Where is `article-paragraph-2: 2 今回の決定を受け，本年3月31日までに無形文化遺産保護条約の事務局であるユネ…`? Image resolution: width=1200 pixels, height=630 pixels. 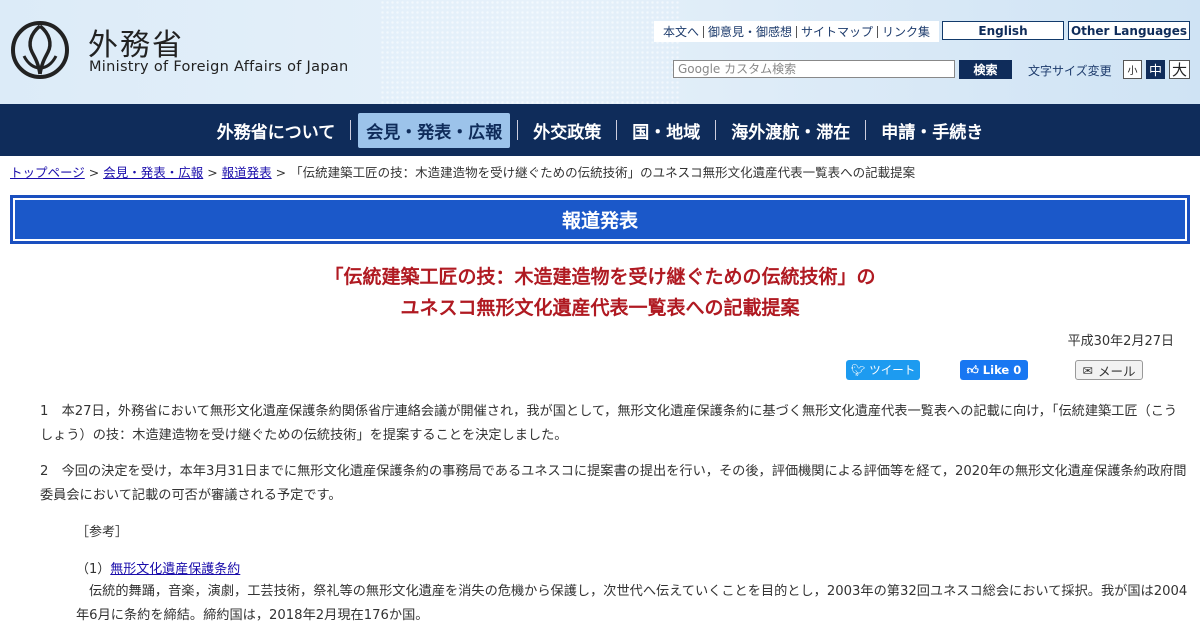 article-paragraph-2: 2 今回の決定を受け，本年3月31日までに無形文化遺産保護条約の事務局であるユネ… is located at coordinates (613, 483).